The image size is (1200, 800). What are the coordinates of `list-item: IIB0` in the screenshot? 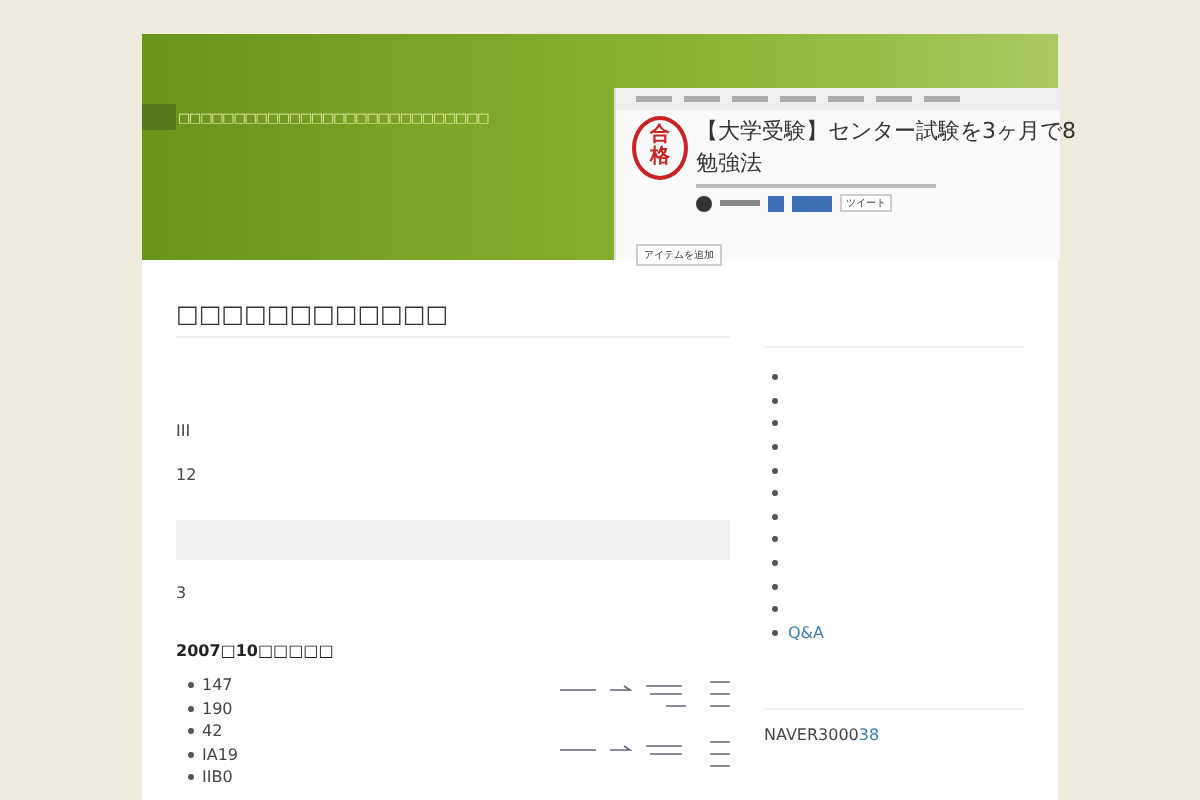 It's located at (217, 777).